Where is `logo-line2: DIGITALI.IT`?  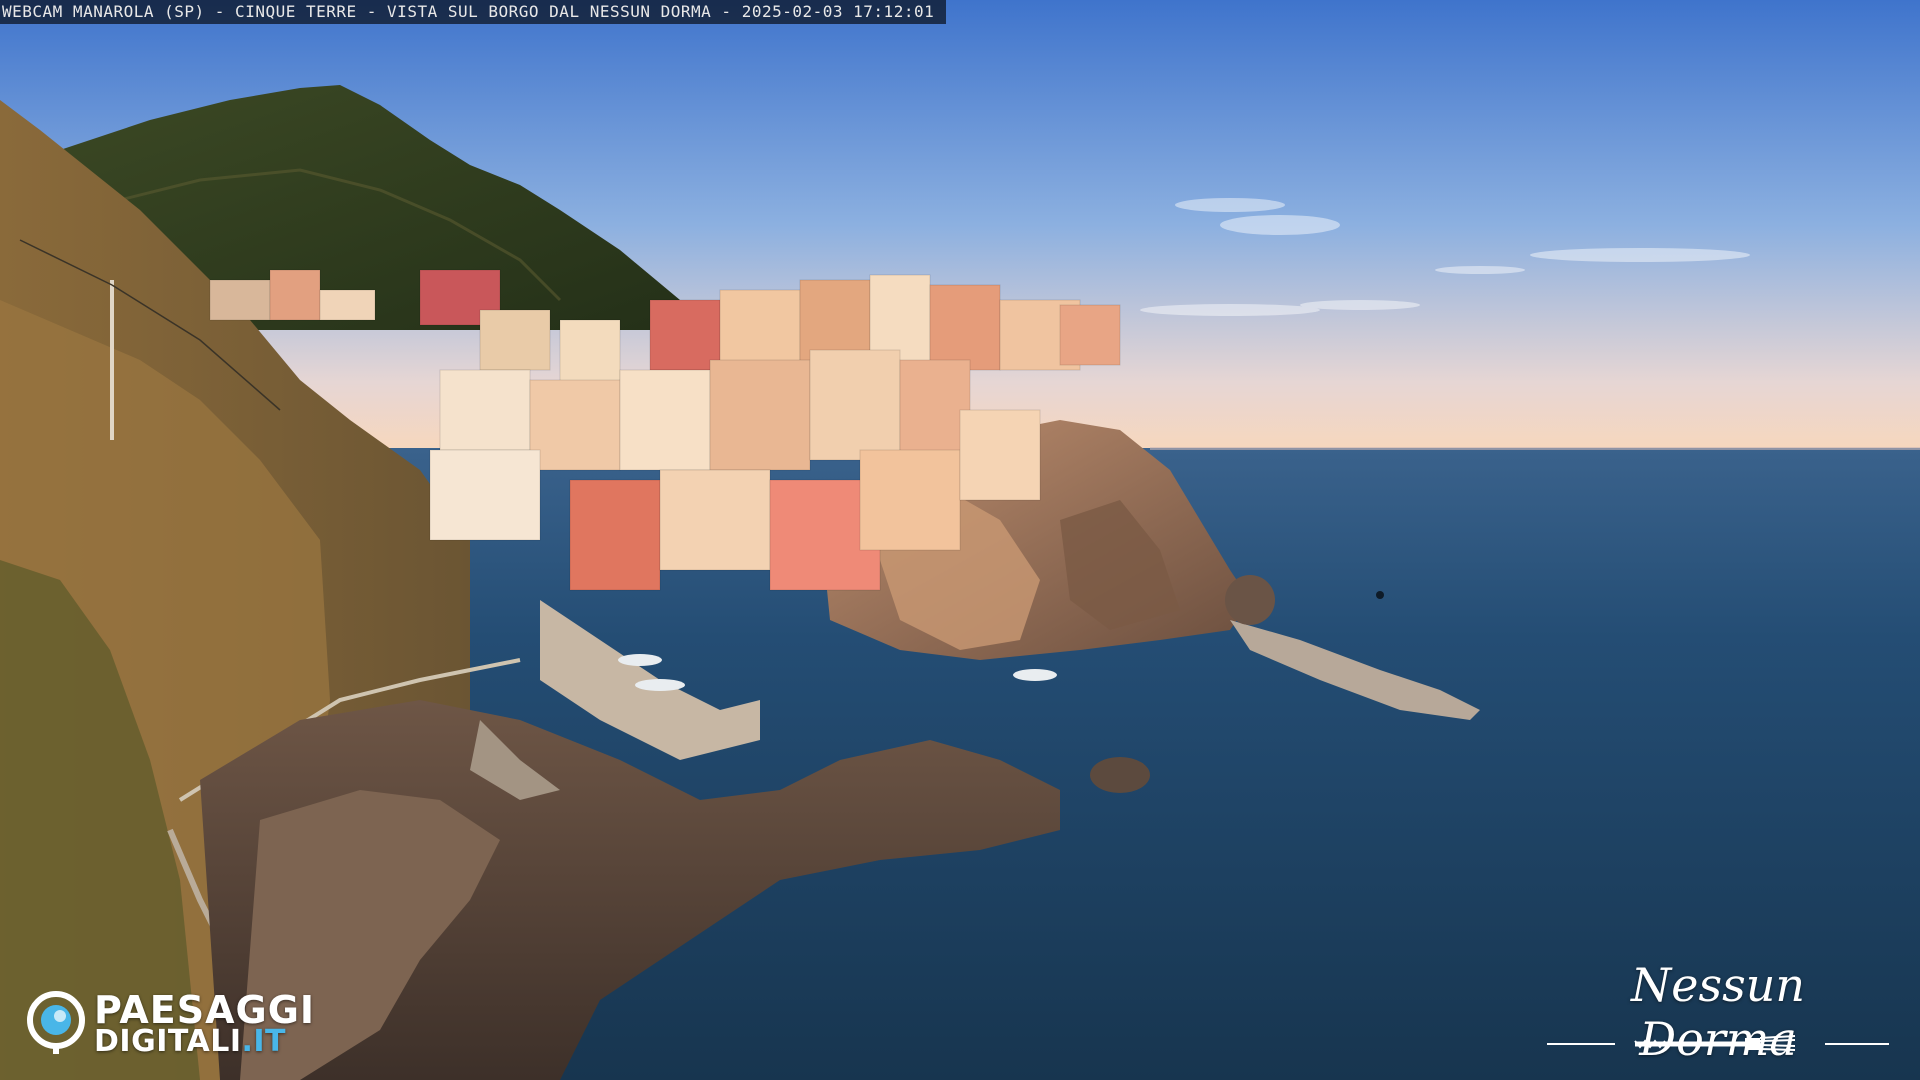
logo-line2: DIGITALI.IT is located at coordinates (190, 1041).